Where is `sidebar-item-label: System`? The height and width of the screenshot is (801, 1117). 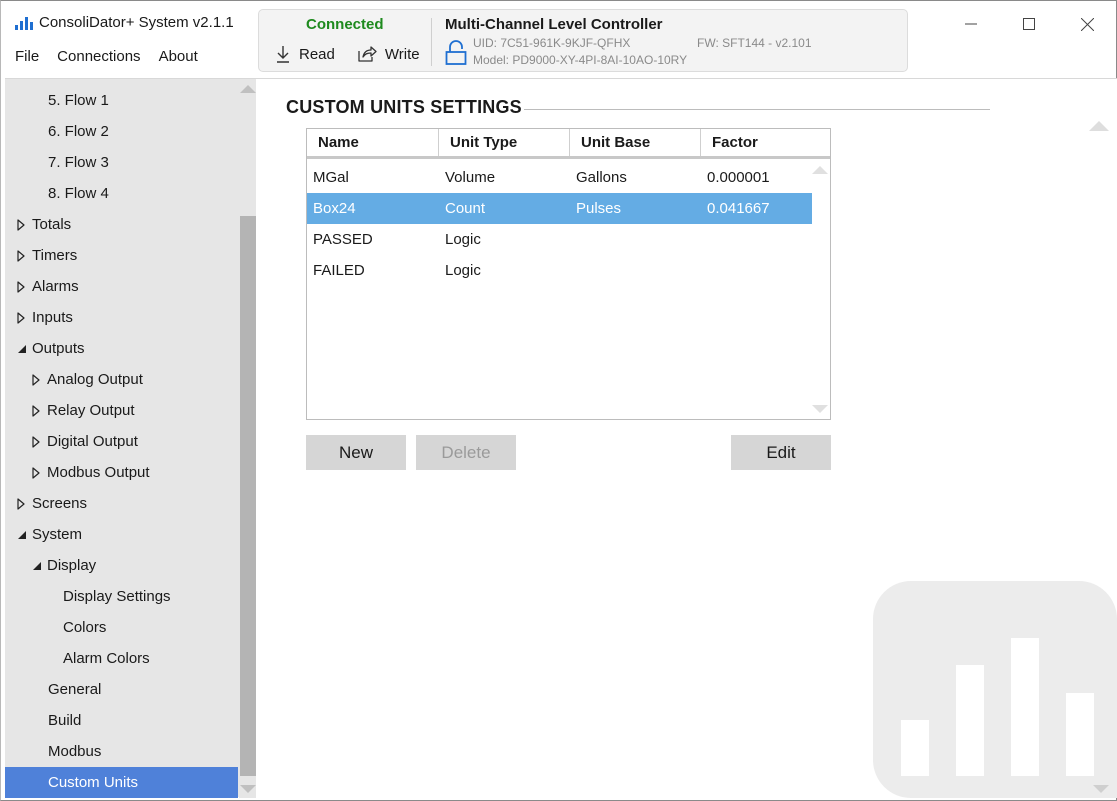 sidebar-item-label: System is located at coordinates (57, 534).